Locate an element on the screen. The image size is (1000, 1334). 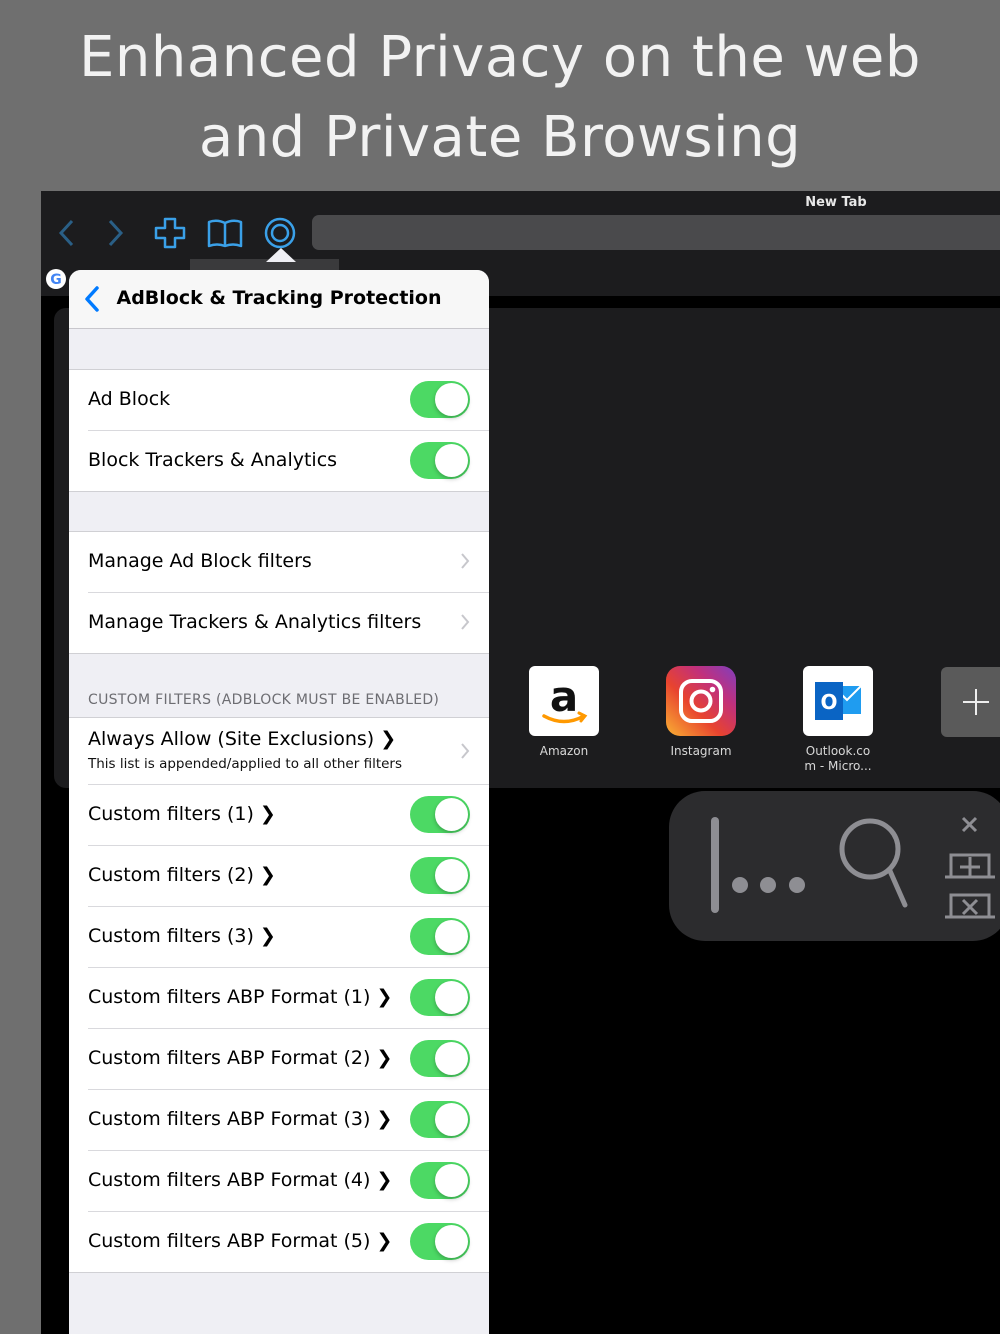
instagram-logo-icon is located at coordinates (701, 701).